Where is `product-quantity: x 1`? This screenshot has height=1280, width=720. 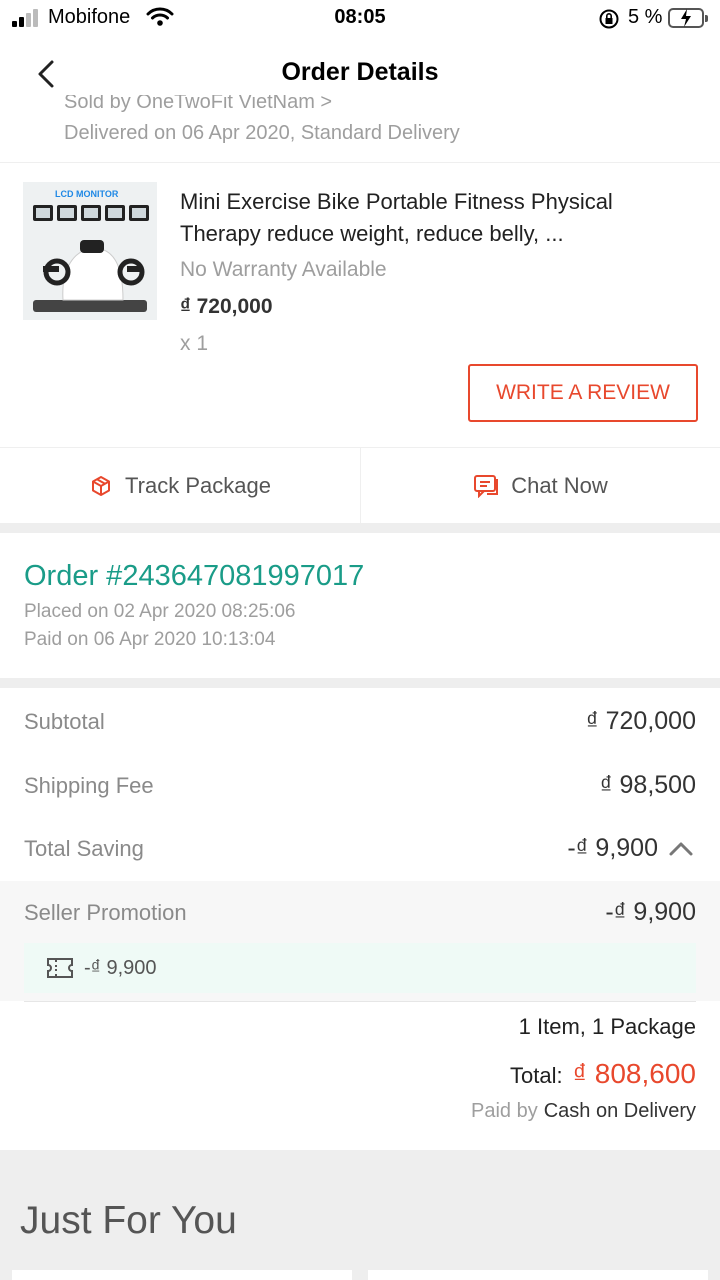 product-quantity: x 1 is located at coordinates (194, 343).